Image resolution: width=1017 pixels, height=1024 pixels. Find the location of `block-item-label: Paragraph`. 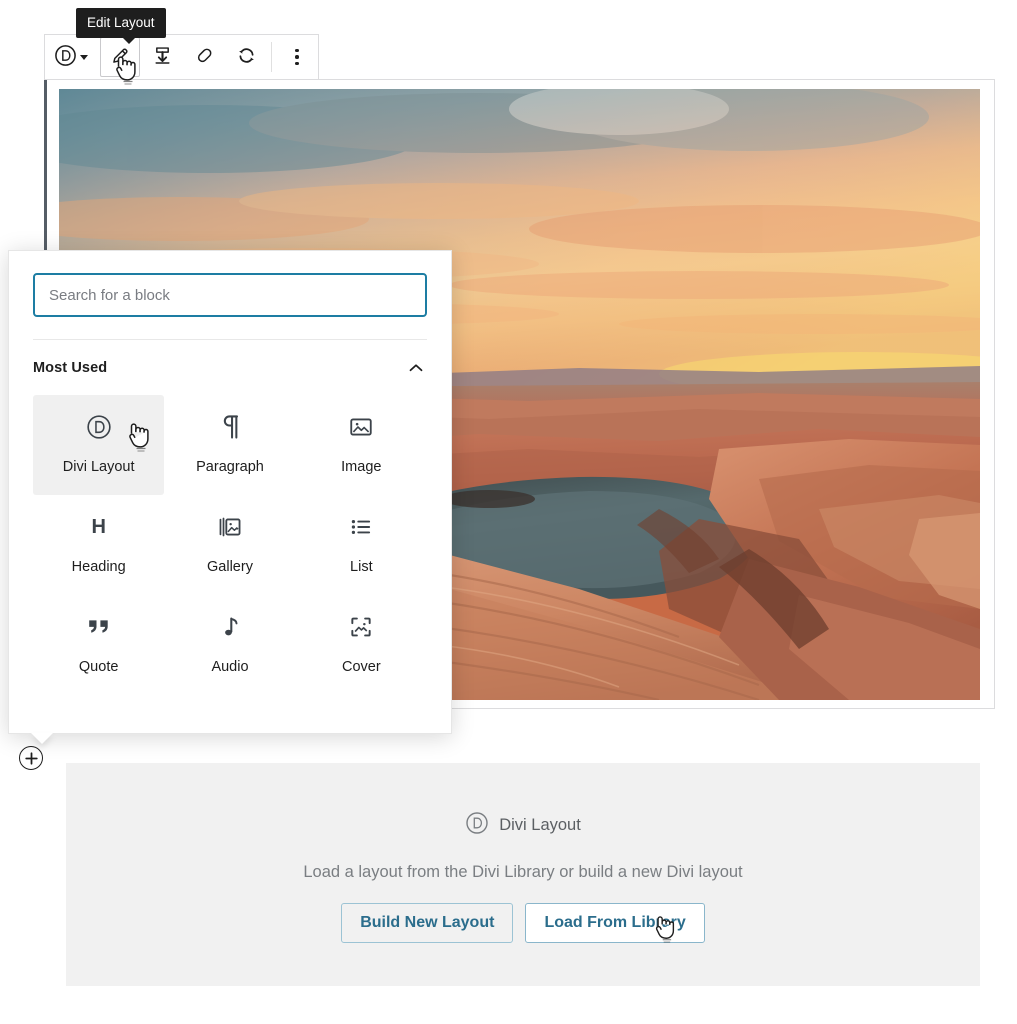

block-item-label: Paragraph is located at coordinates (230, 467).